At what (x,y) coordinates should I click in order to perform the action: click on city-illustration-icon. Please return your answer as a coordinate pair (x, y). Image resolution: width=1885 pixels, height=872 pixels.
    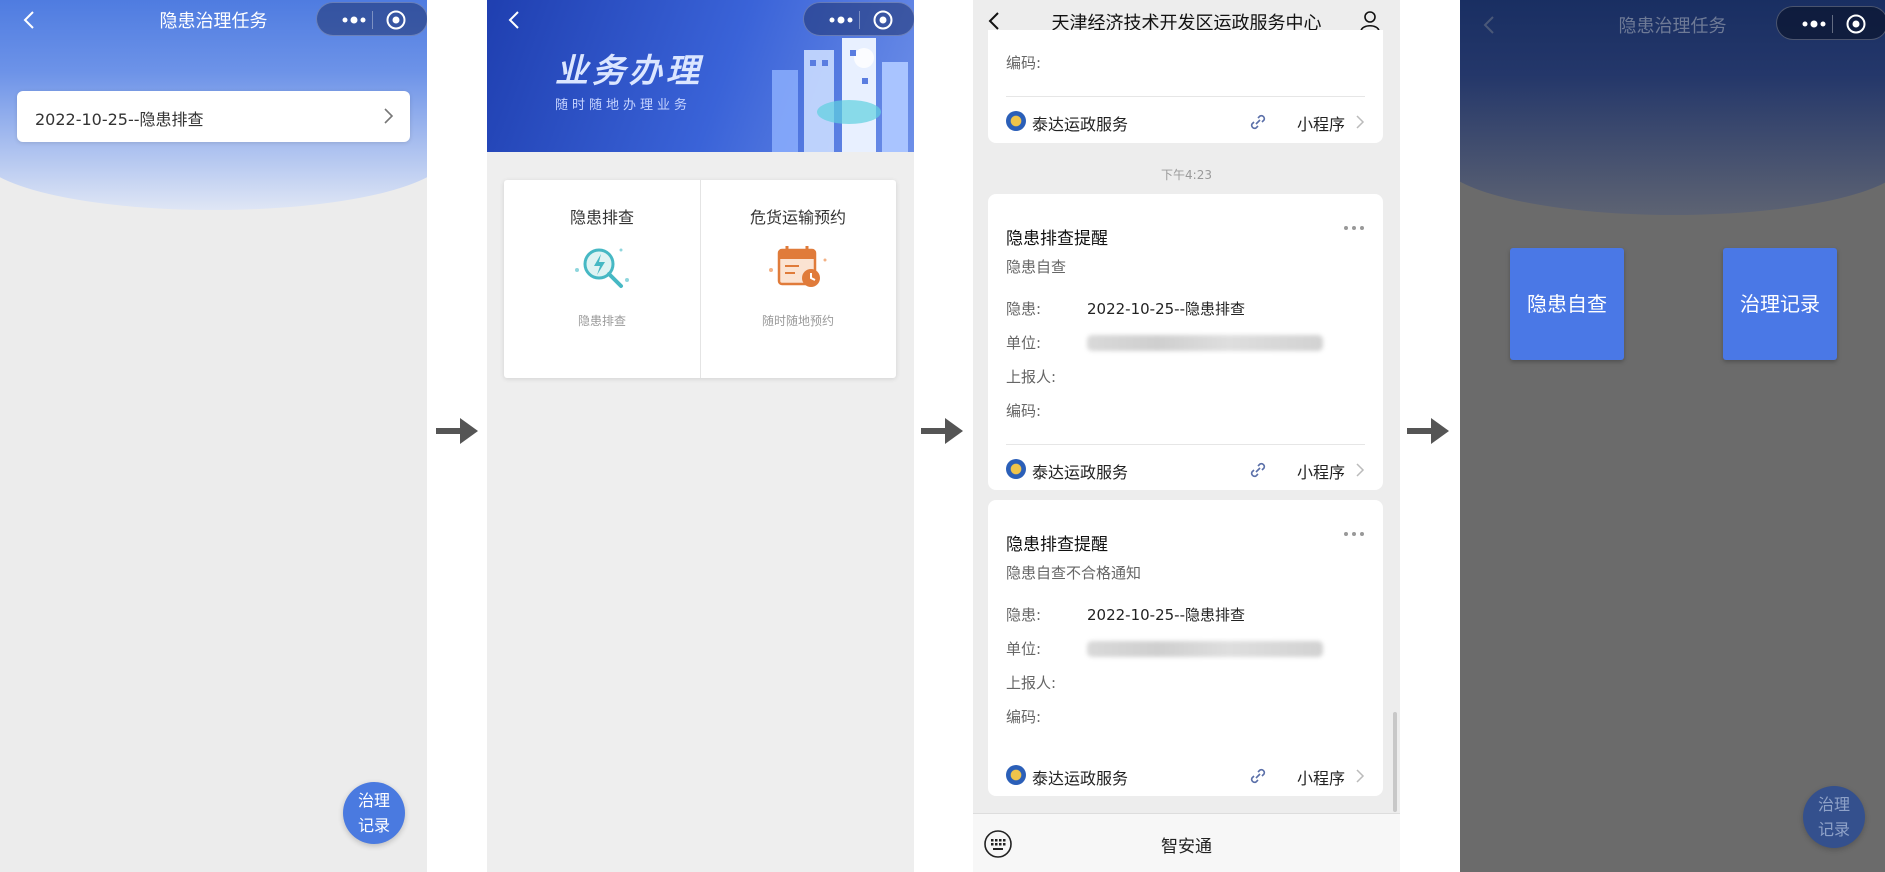
    Looking at the image, I should click on (840, 95).